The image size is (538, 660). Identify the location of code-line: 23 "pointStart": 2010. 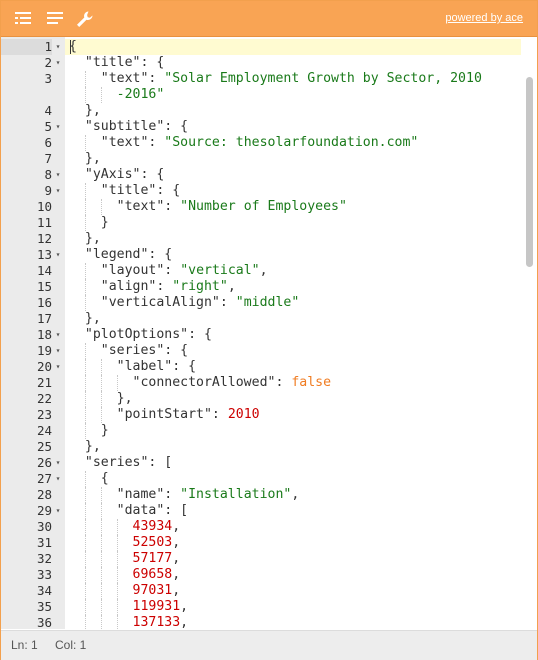
(261, 415).